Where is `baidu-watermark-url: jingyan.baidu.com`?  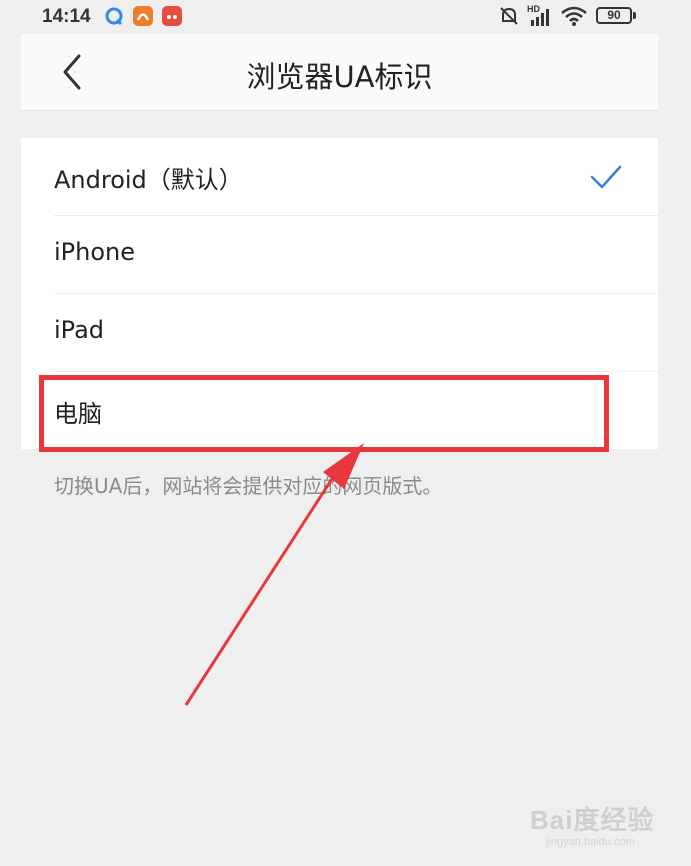
baidu-watermark-url: jingyan.baidu.com is located at coordinates (590, 842).